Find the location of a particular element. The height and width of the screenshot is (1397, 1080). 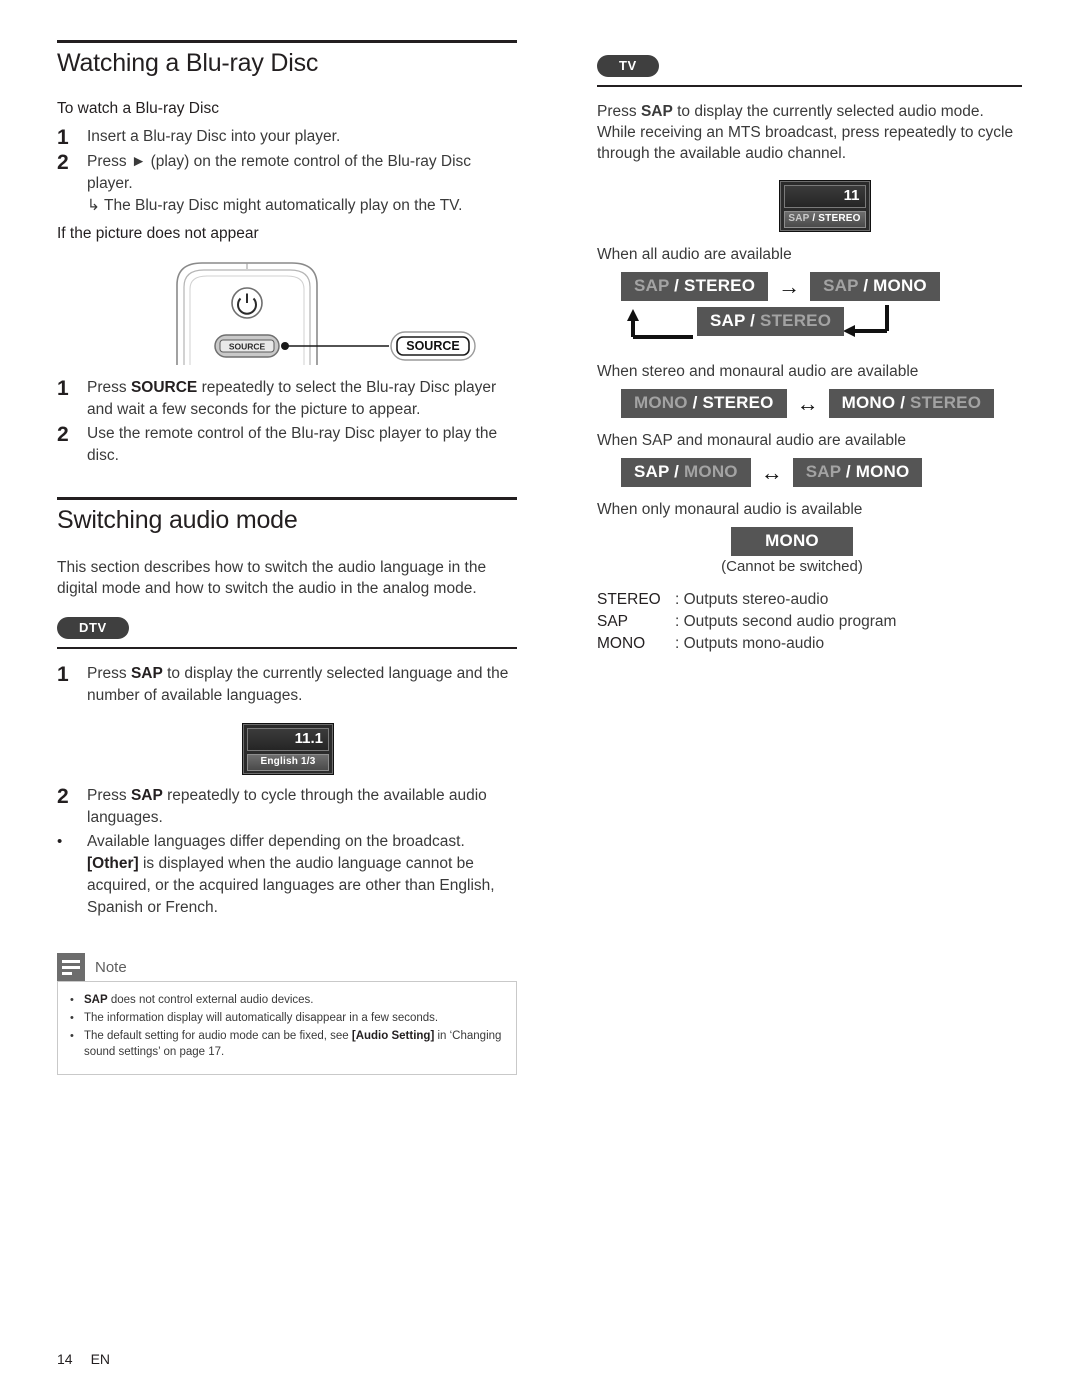

mono-only-container: MONO (Cannot be switched) is located at coordinates (792, 551).